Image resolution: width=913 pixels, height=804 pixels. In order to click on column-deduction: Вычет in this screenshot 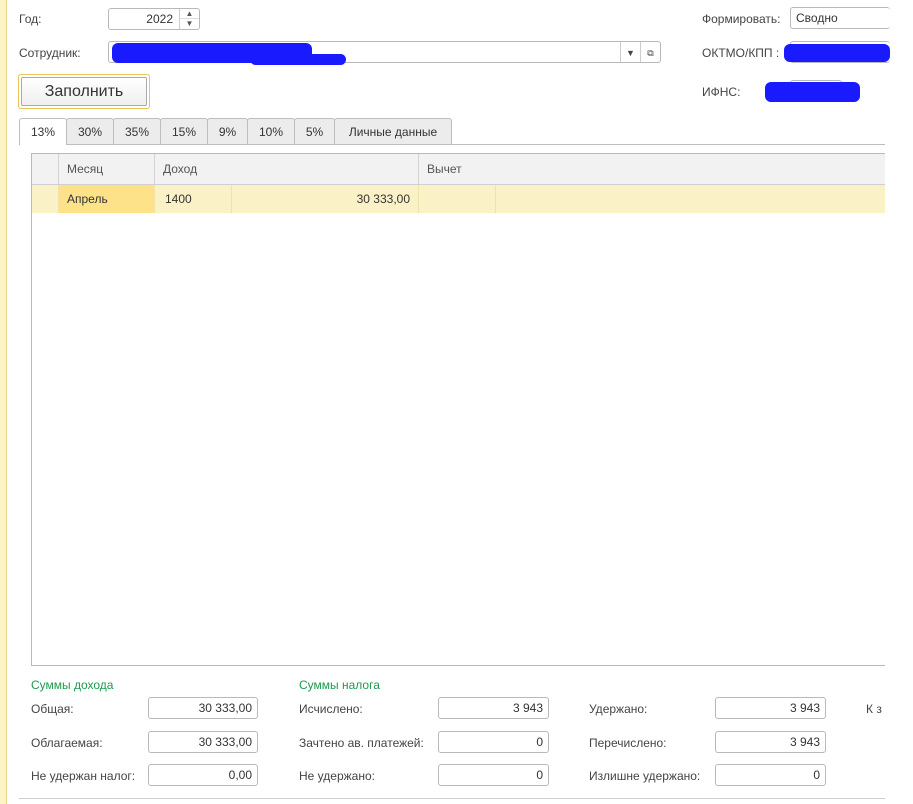, I will do `click(652, 169)`.